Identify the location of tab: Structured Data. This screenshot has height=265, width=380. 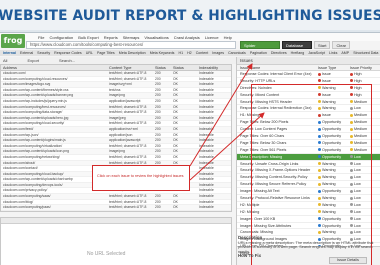
(365, 53).